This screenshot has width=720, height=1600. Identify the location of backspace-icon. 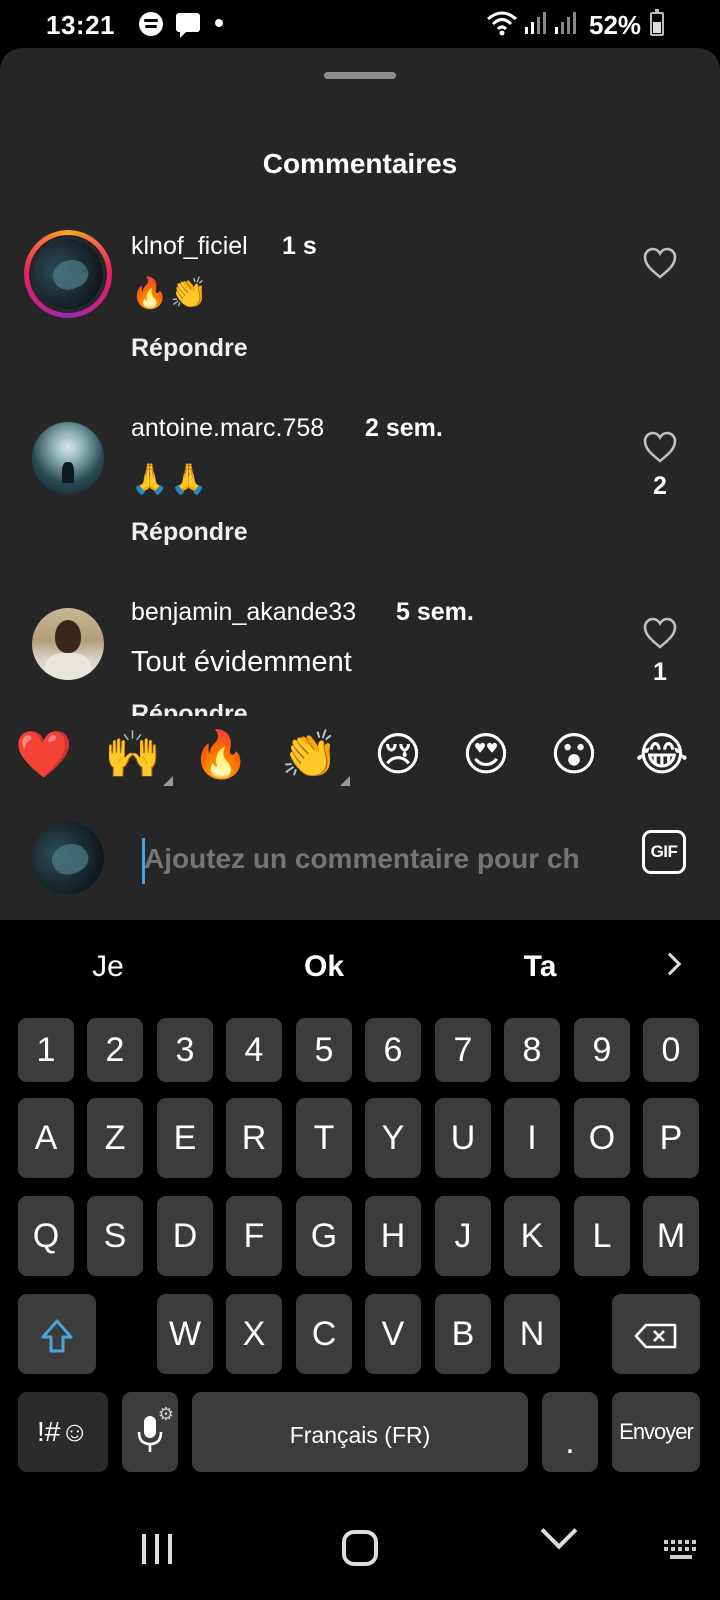
(655, 1336).